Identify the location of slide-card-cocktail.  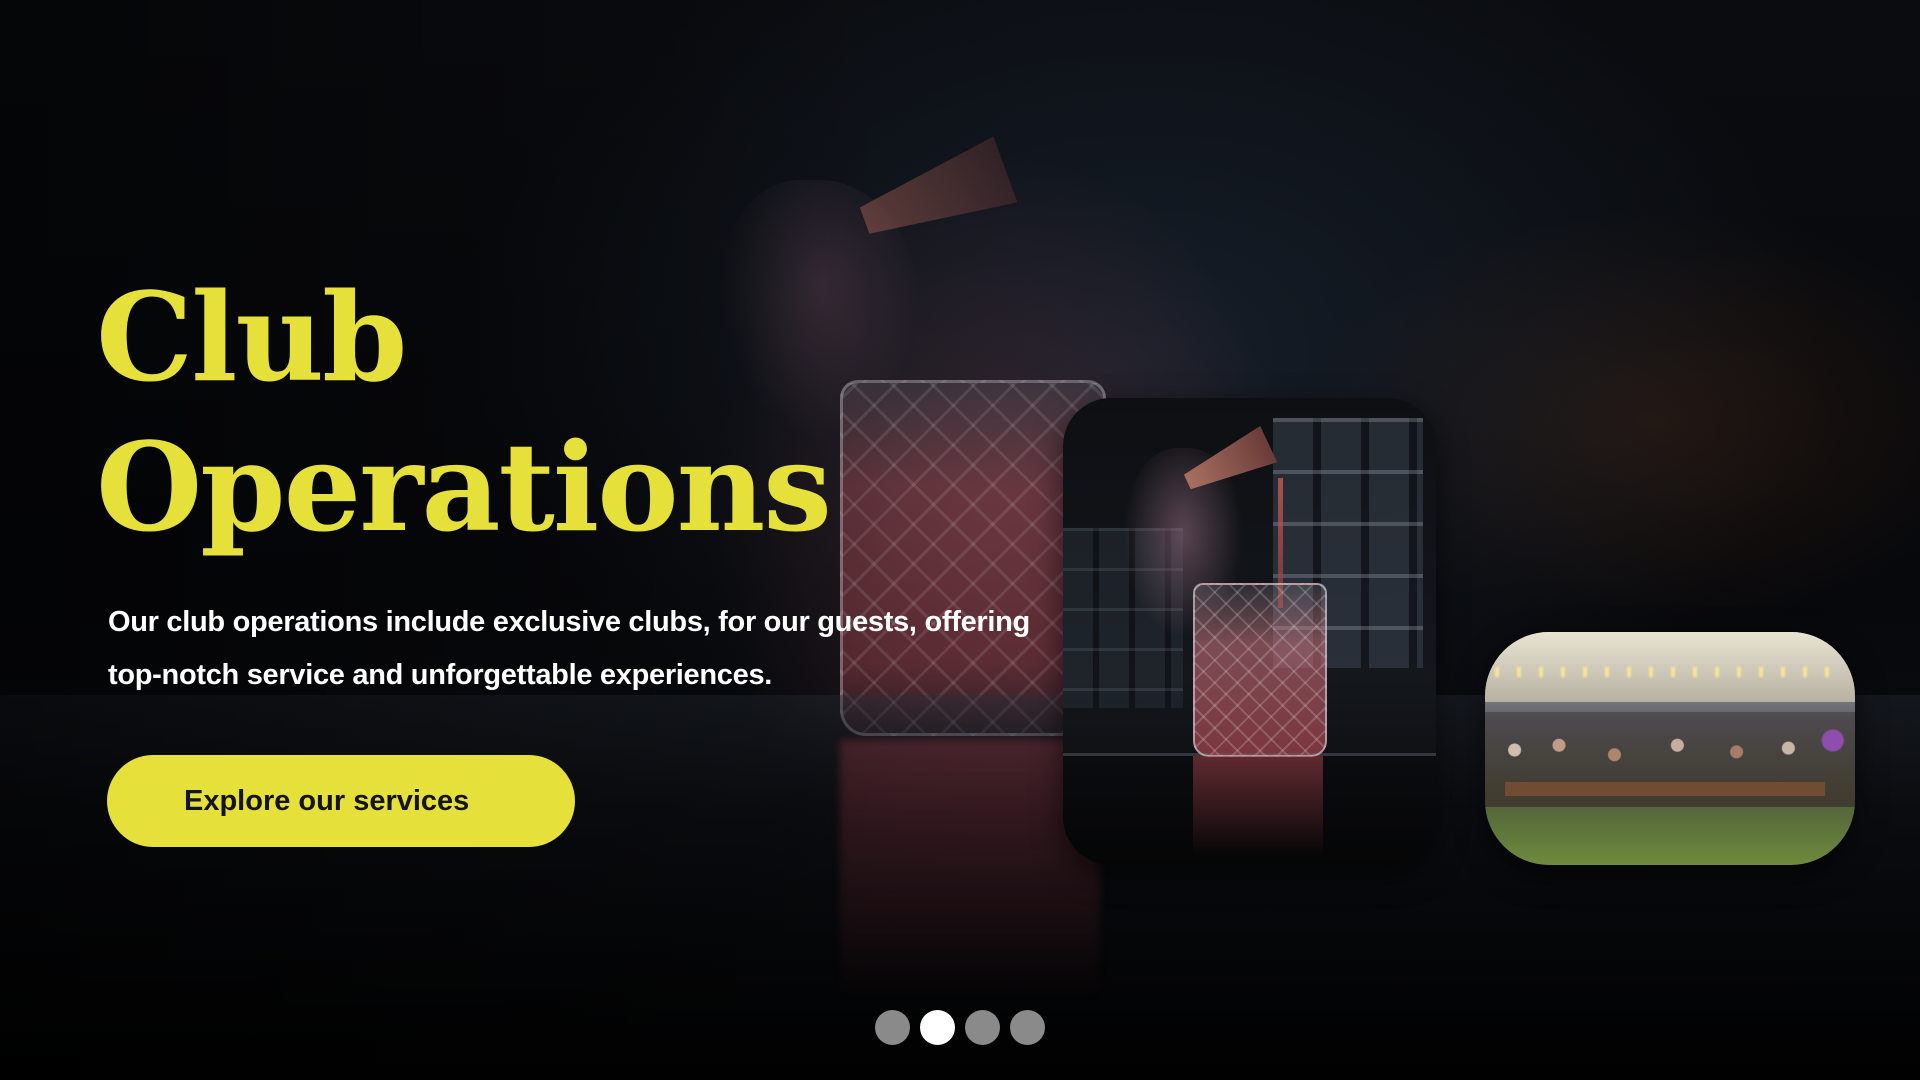
(1249, 631).